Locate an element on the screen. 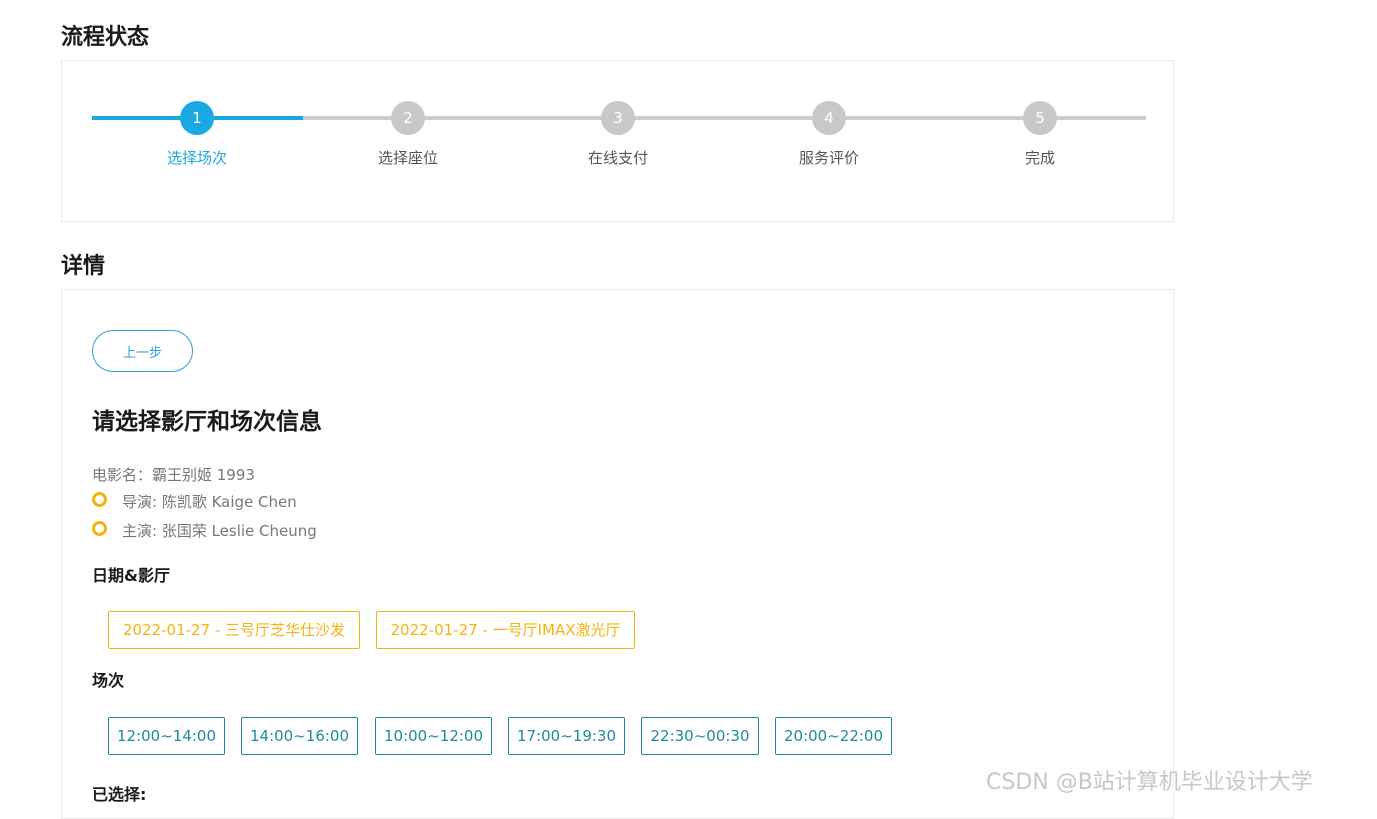 This screenshot has height=819, width=1377. detail-heading: 请选择影厅和场次信息 is located at coordinates (207, 422).